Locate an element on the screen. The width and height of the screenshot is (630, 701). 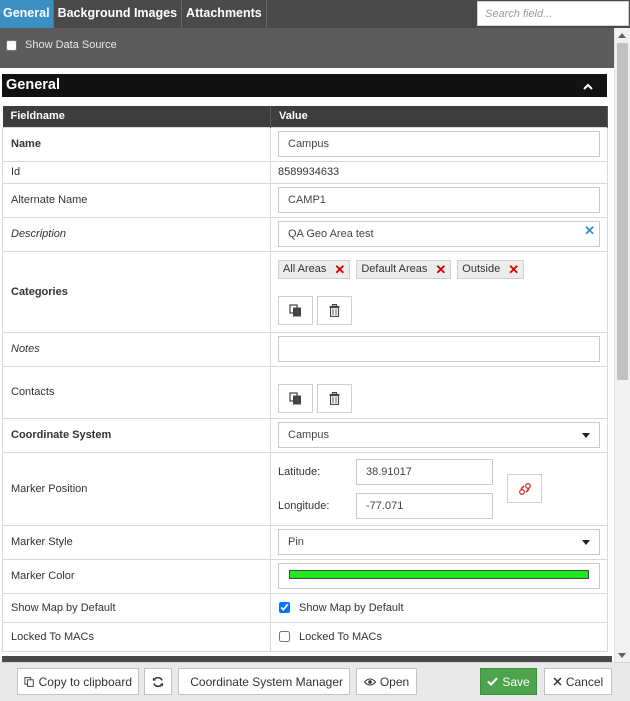
show-map-checkbox-label: Show Map by Default is located at coordinates (351, 607).